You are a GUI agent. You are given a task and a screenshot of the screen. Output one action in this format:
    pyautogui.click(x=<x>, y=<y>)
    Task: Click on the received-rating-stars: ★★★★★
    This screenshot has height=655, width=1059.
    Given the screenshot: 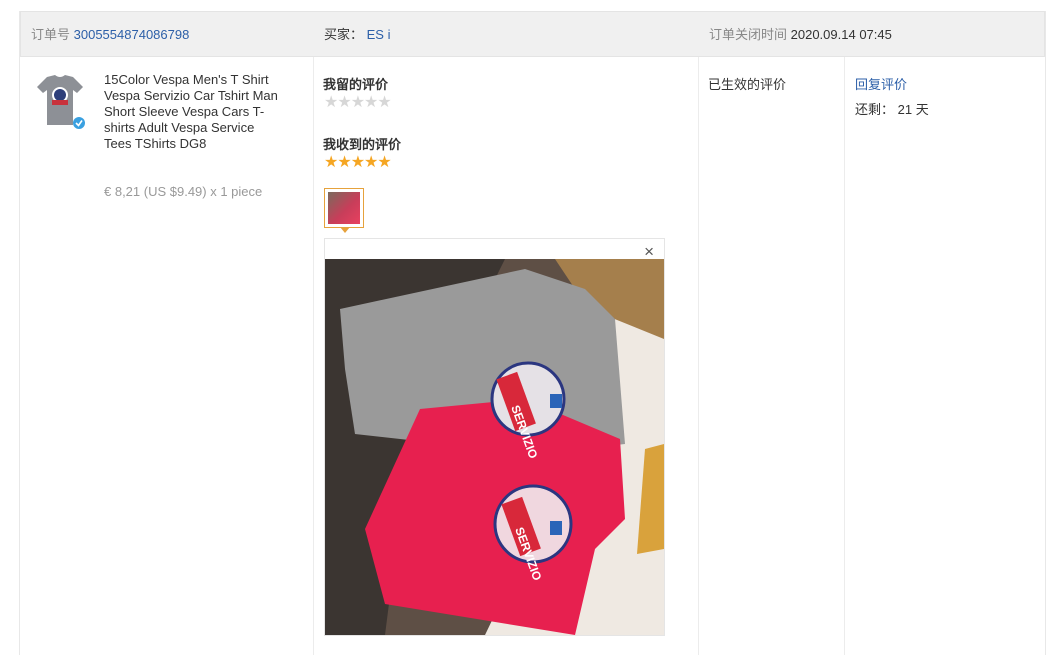 What is the action you would take?
    pyautogui.click(x=358, y=162)
    